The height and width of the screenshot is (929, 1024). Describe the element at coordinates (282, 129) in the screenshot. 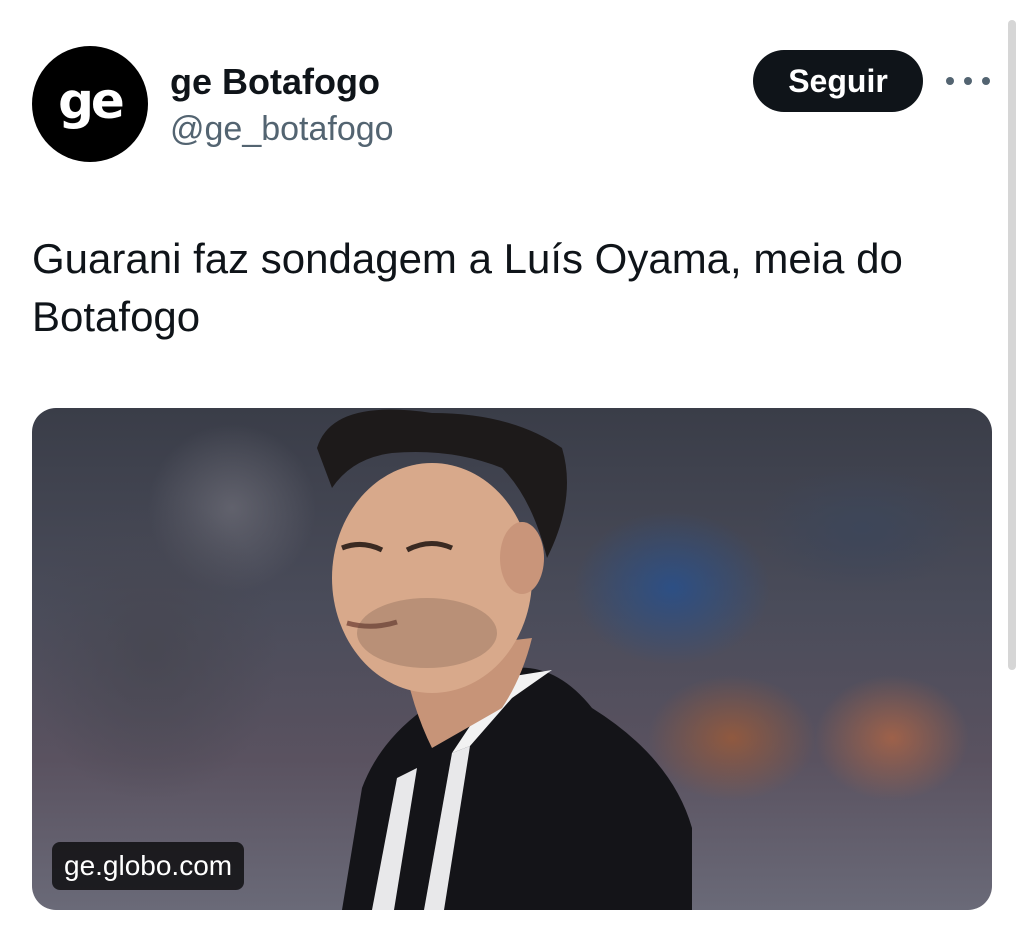

I see `author-handle: @ge_botafogo` at that location.